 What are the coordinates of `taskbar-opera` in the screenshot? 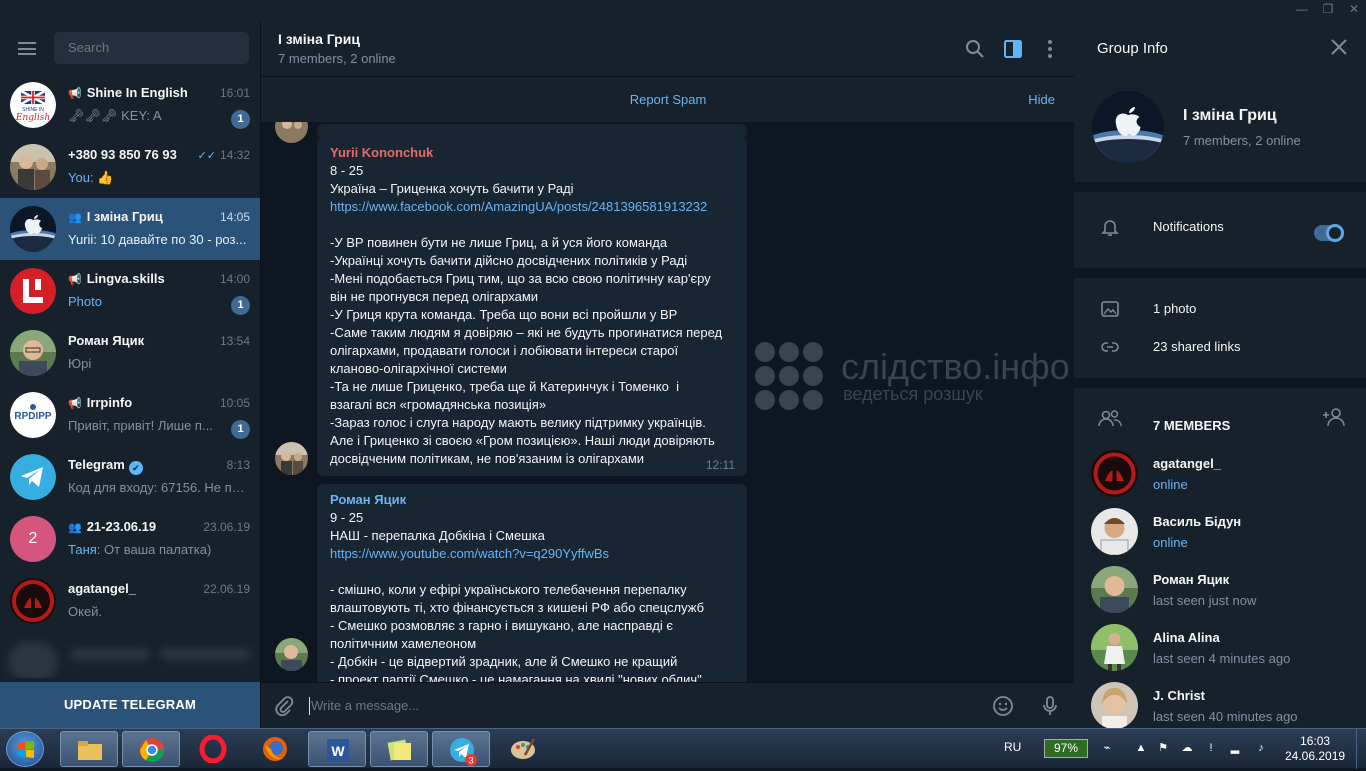 It's located at (213, 749).